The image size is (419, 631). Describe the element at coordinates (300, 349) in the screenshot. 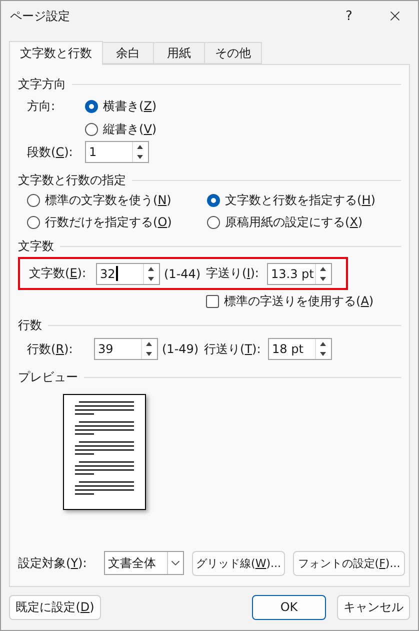

I see `line-pitch-field: 18 pt` at that location.